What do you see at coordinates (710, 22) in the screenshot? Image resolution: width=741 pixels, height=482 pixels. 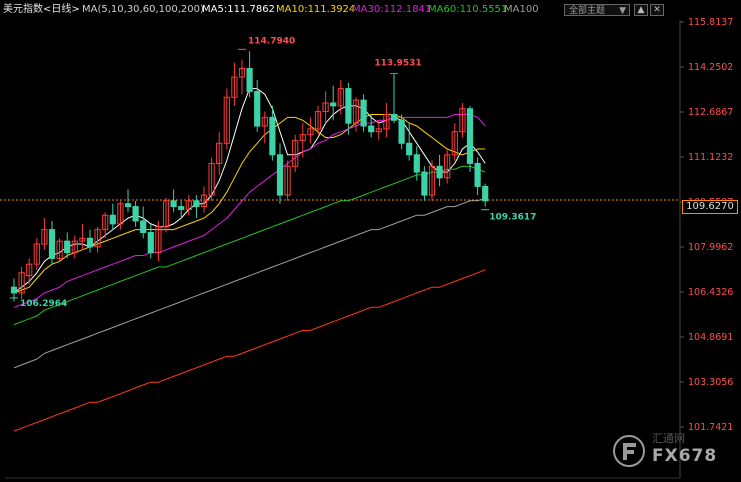 I see `price-tick-label: 115.8137` at bounding box center [710, 22].